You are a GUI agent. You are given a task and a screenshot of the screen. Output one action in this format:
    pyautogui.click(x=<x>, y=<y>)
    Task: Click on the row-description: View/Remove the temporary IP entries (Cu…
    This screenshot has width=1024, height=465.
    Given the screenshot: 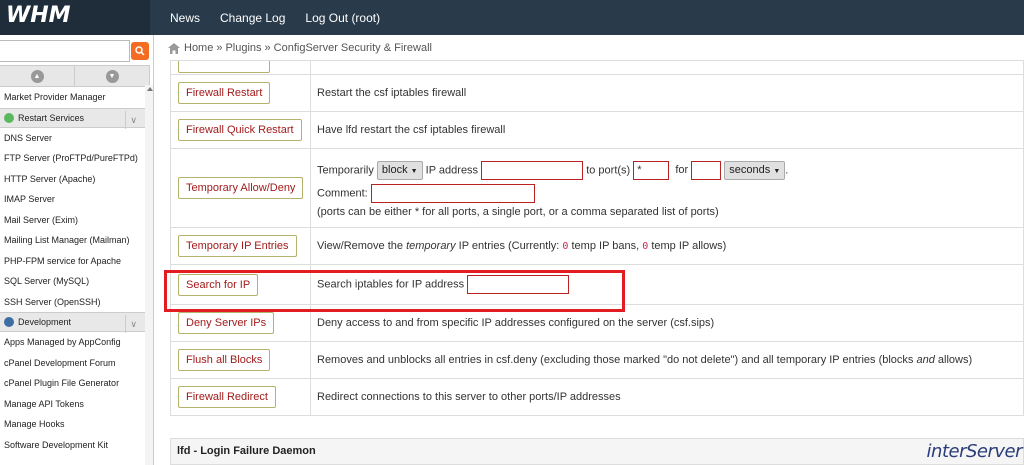 What is the action you would take?
    pyautogui.click(x=667, y=246)
    